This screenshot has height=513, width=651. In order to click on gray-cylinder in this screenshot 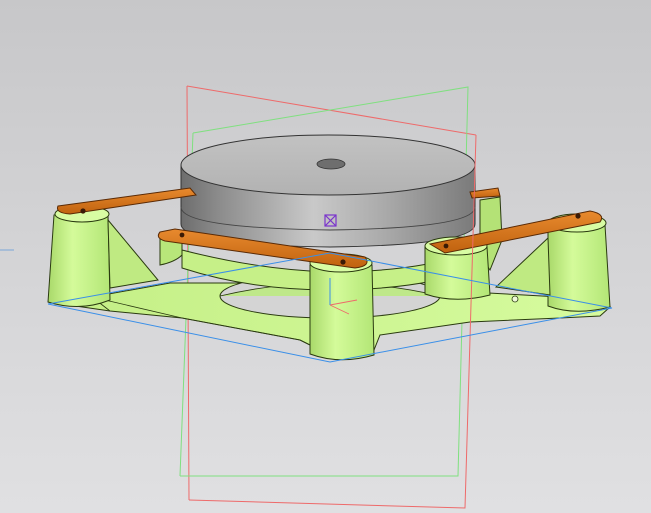, I will do `click(328, 191)`.